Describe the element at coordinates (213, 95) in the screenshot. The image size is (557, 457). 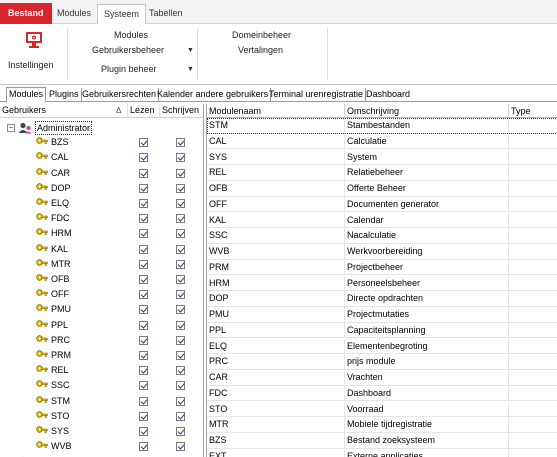
I see `subtab-kalender-andere-gebruikers: Kalender andere gebruikers` at that location.